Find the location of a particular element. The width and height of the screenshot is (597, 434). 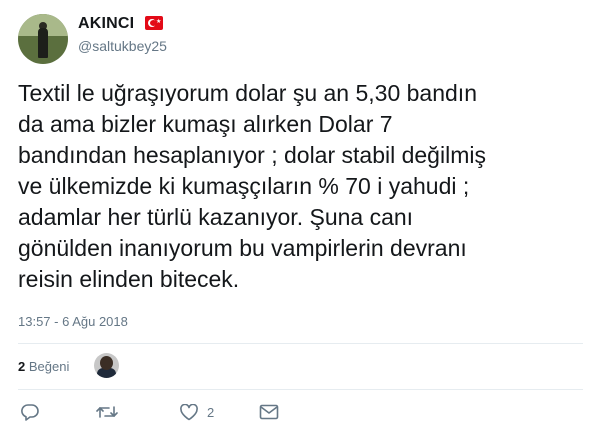

user-avatar is located at coordinates (43, 39).